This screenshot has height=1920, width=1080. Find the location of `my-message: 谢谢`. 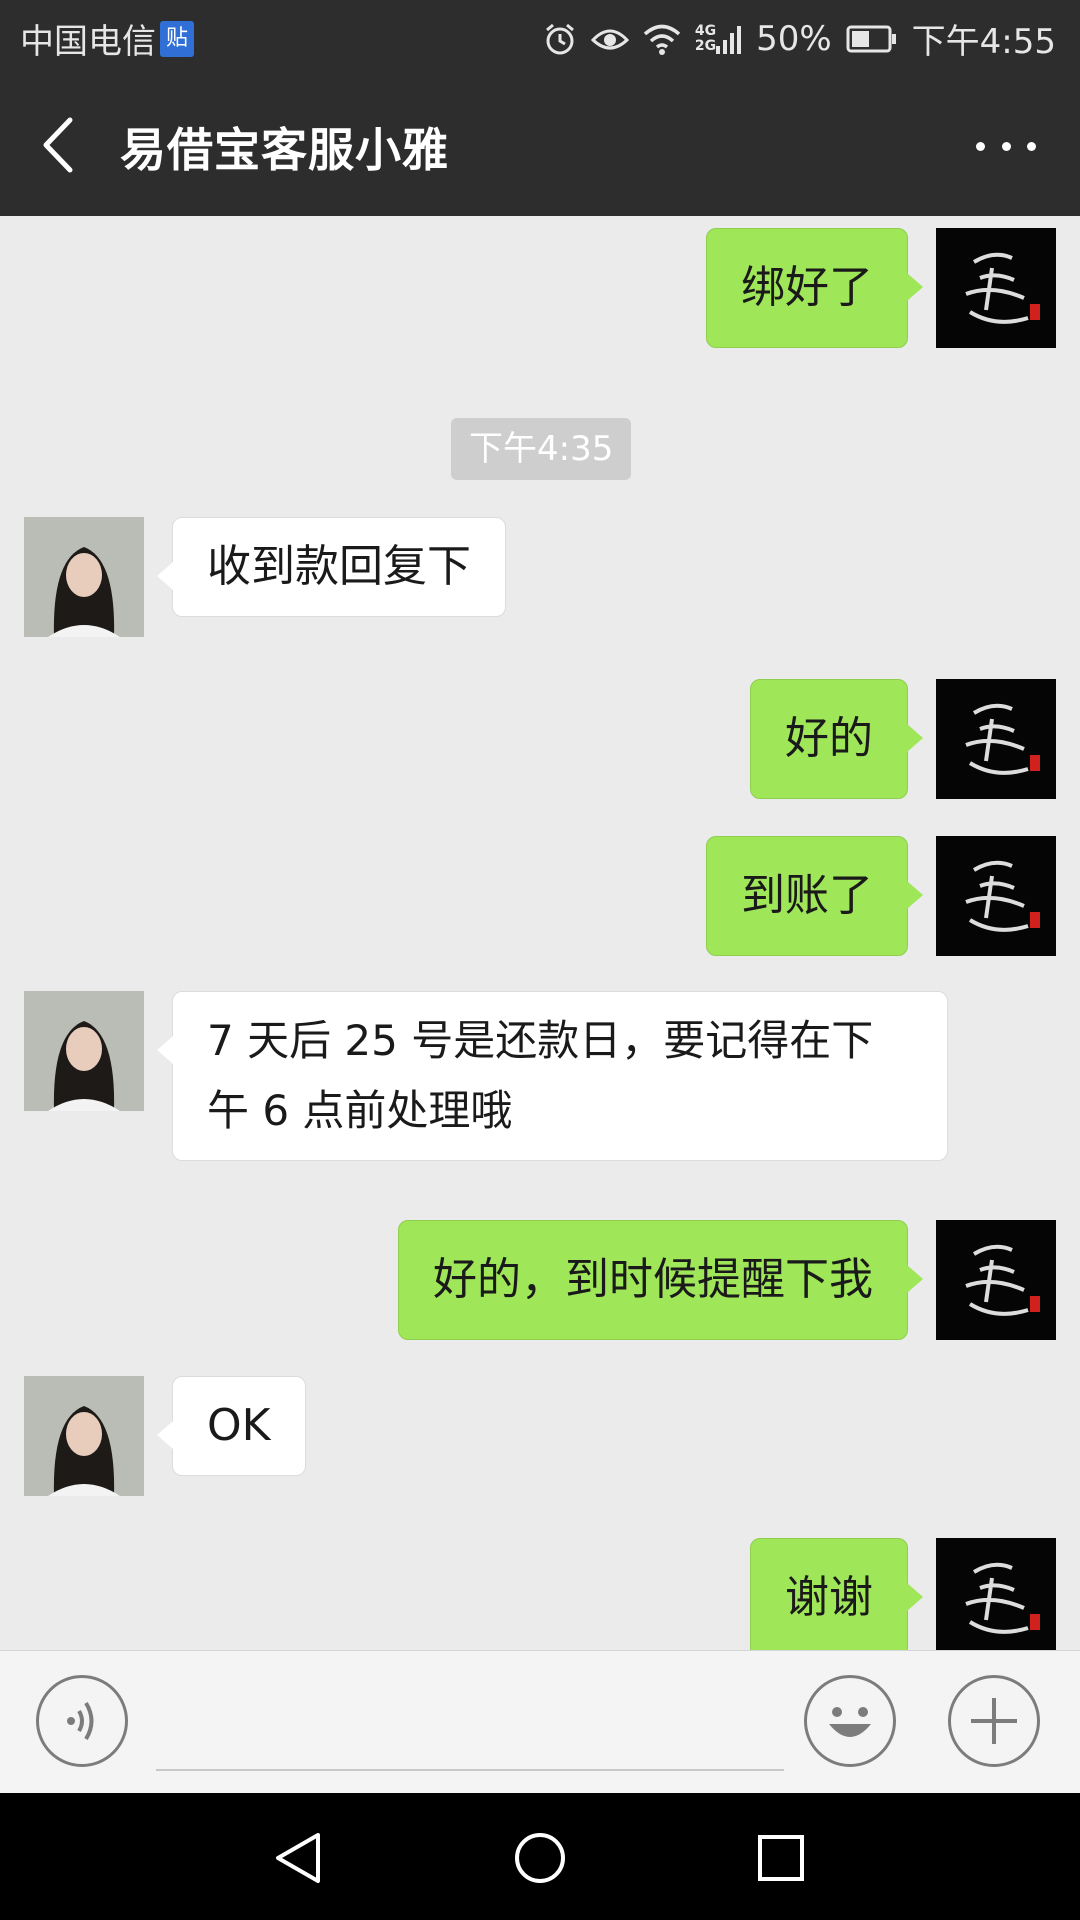

my-message: 谢谢 is located at coordinates (836, 1594).